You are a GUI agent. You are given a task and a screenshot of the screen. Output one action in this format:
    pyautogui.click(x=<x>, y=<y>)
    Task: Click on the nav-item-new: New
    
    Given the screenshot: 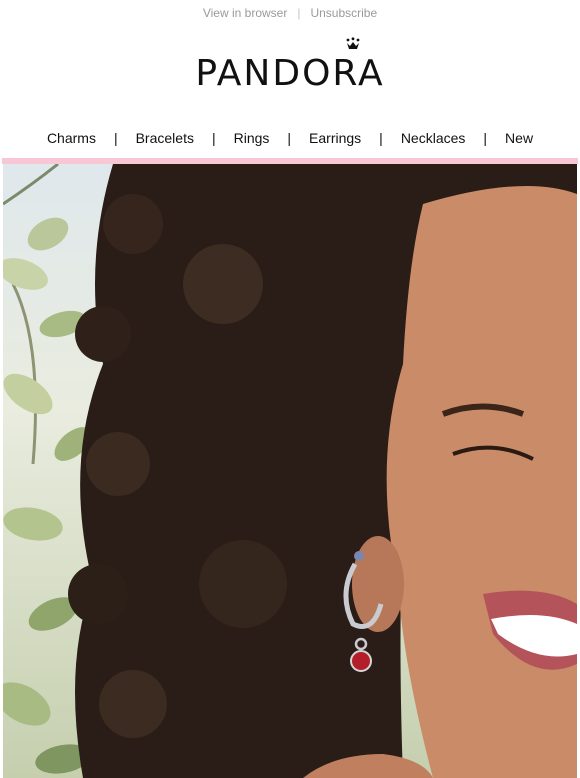 What is the action you would take?
    pyautogui.click(x=519, y=138)
    